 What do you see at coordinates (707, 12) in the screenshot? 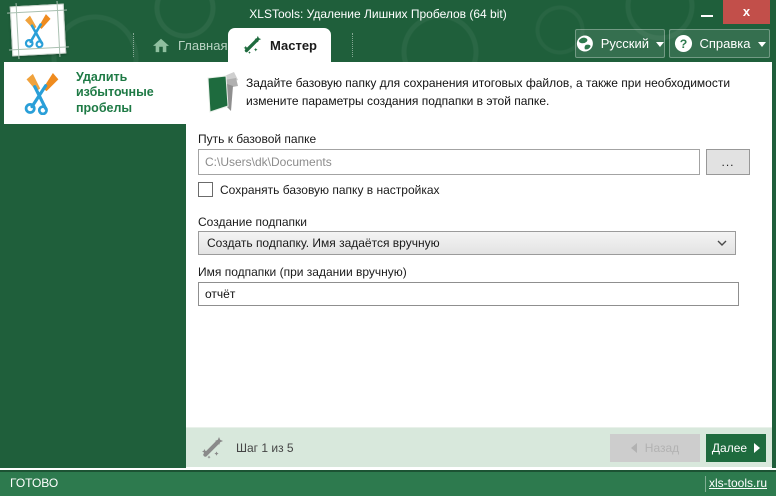
I see `minimize-button` at bounding box center [707, 12].